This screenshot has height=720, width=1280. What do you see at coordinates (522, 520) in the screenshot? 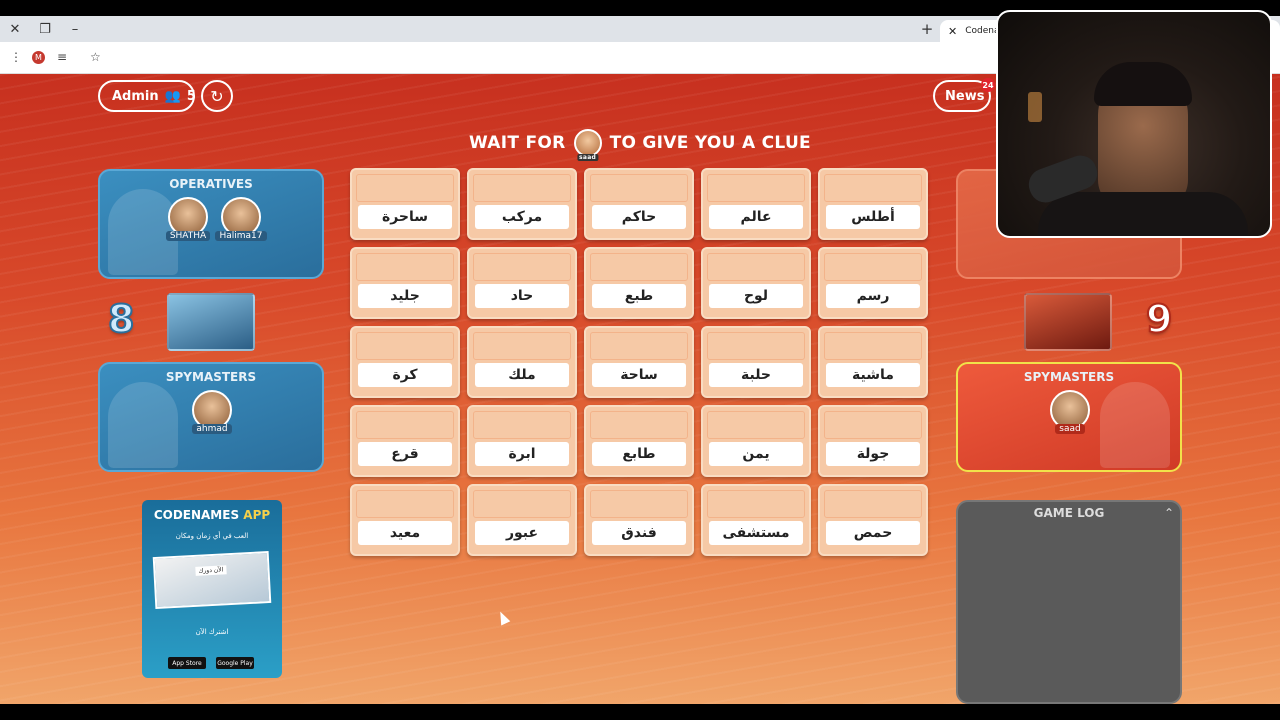
I see `word-card: عبور` at bounding box center [522, 520].